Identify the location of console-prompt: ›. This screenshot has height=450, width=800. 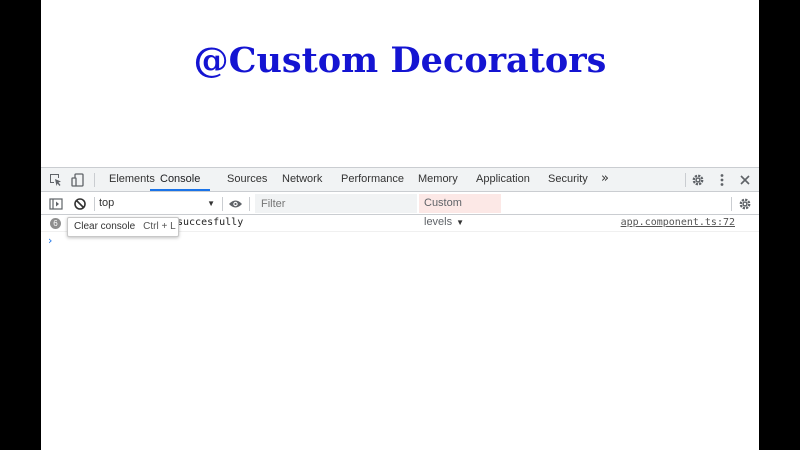
(50, 240).